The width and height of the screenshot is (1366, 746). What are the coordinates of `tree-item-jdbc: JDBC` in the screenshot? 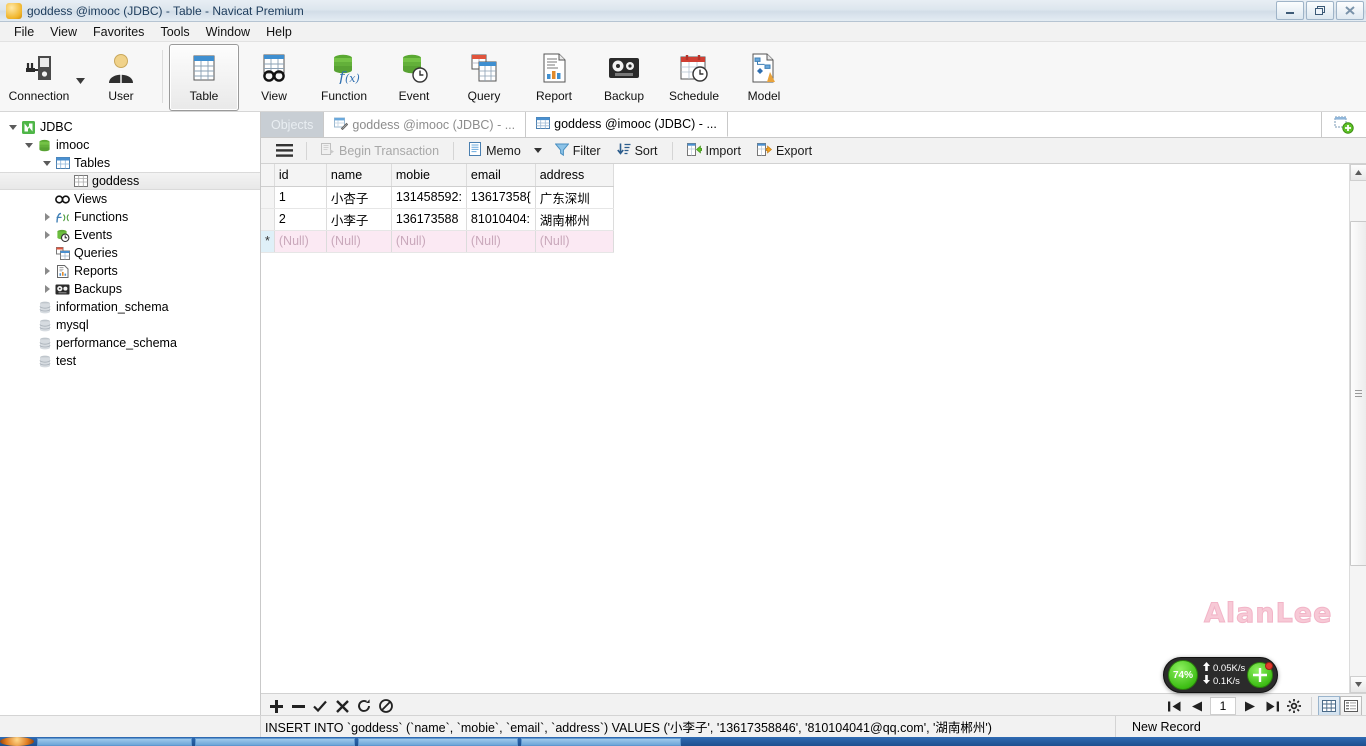 It's located at (130, 127).